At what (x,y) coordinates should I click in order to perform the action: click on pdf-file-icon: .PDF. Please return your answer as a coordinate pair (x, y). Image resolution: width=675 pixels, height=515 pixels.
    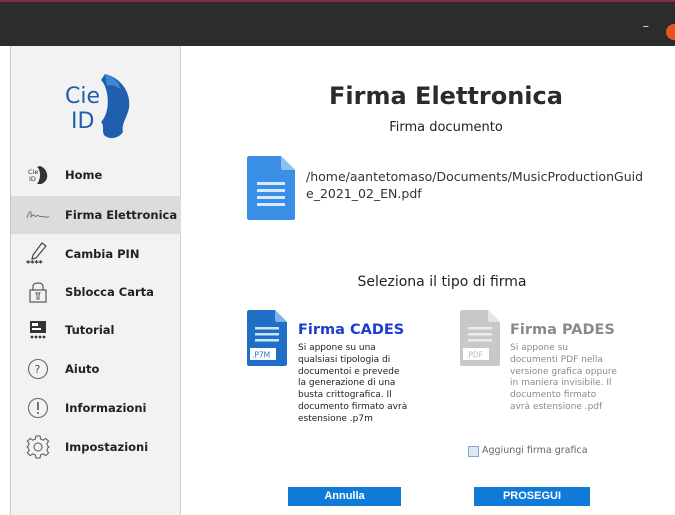
    Looking at the image, I should click on (480, 338).